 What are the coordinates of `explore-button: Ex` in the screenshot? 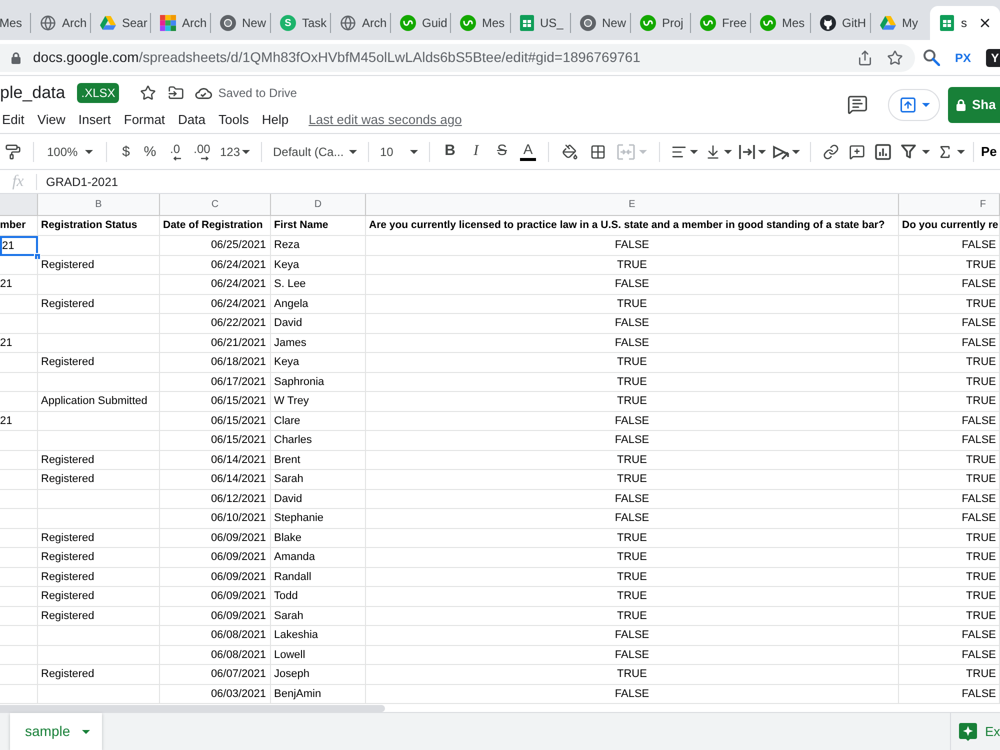 It's located at (975, 731).